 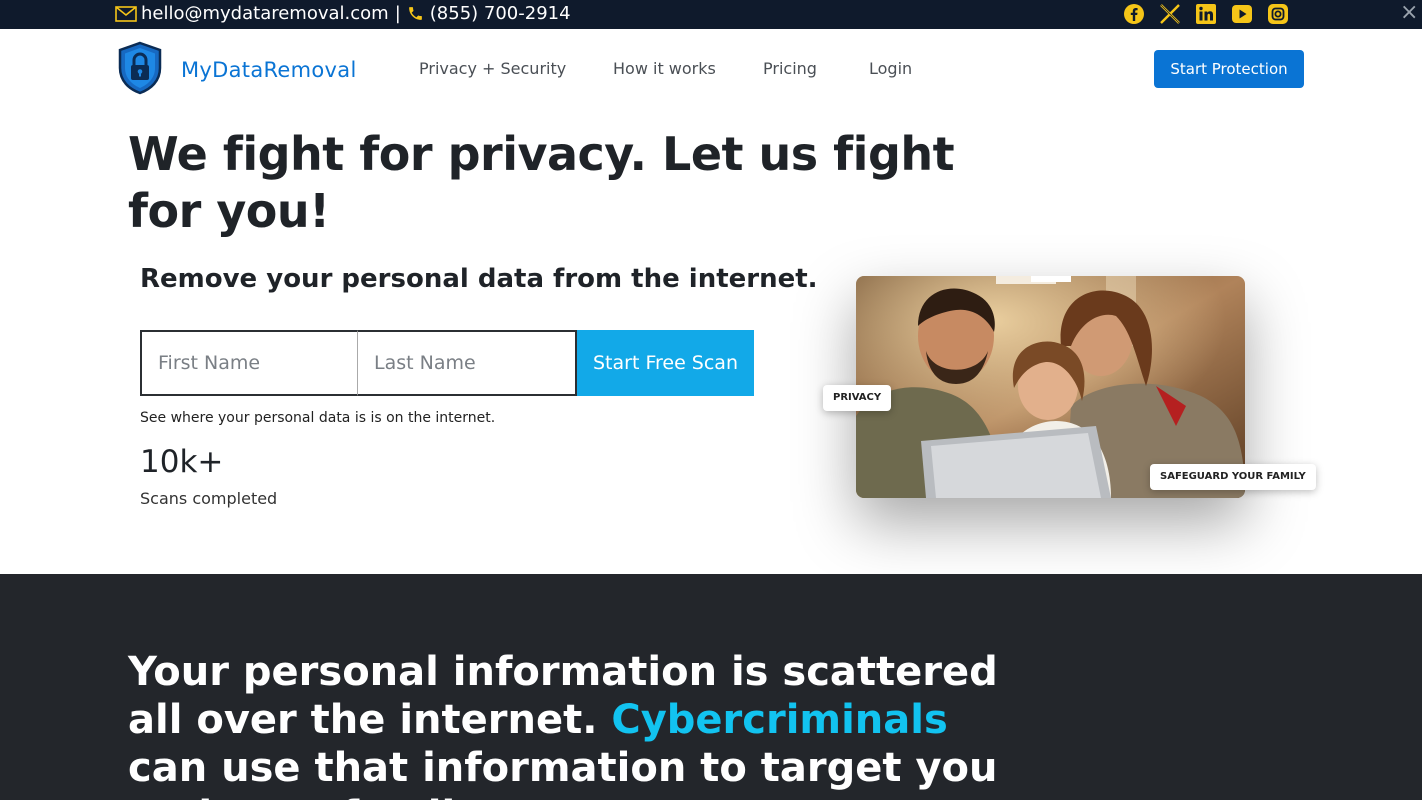 I want to click on site-logo: MyDataRemoval, so click(x=237, y=70).